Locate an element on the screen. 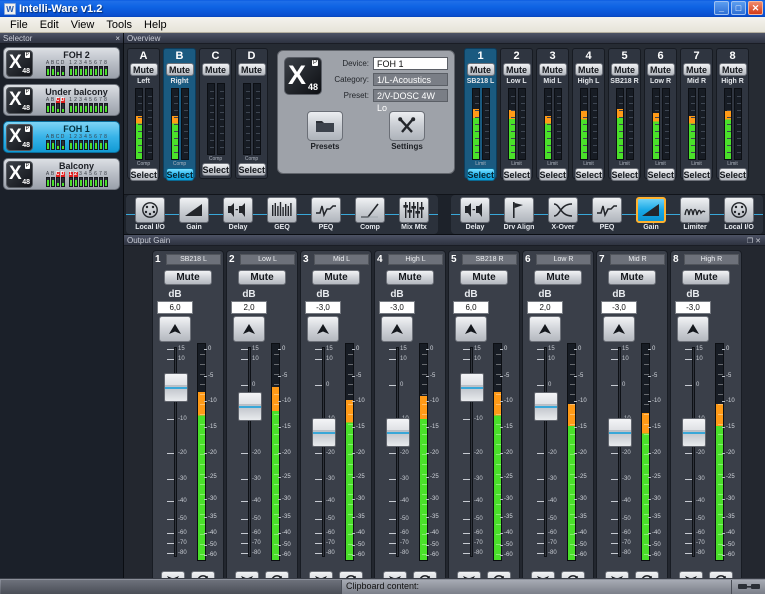 The height and width of the screenshot is (594, 765). output-channel-strip: 7 Mute Mid R Limit Select is located at coordinates (696, 114).